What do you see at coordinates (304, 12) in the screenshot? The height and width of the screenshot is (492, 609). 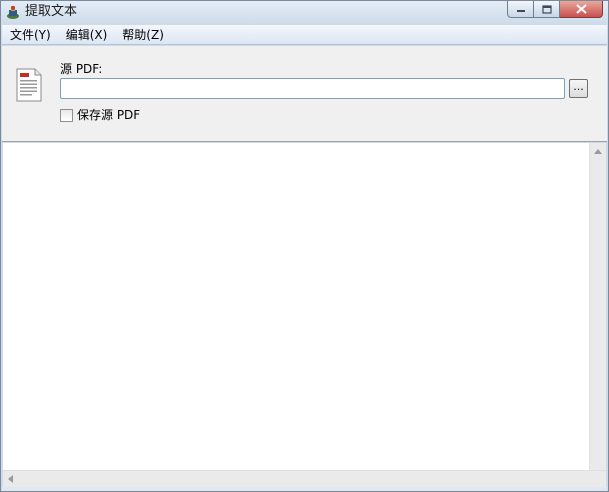 I see `title-bar: 提取文本` at bounding box center [304, 12].